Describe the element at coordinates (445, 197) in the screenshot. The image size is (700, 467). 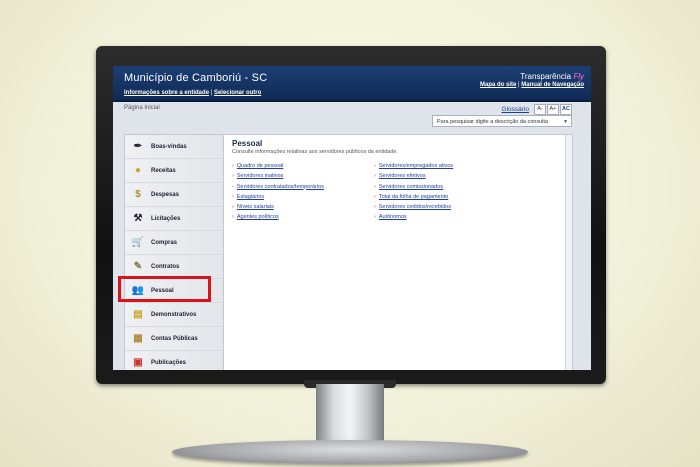
I see `link-total-folha: Total da folha de pagamento` at that location.